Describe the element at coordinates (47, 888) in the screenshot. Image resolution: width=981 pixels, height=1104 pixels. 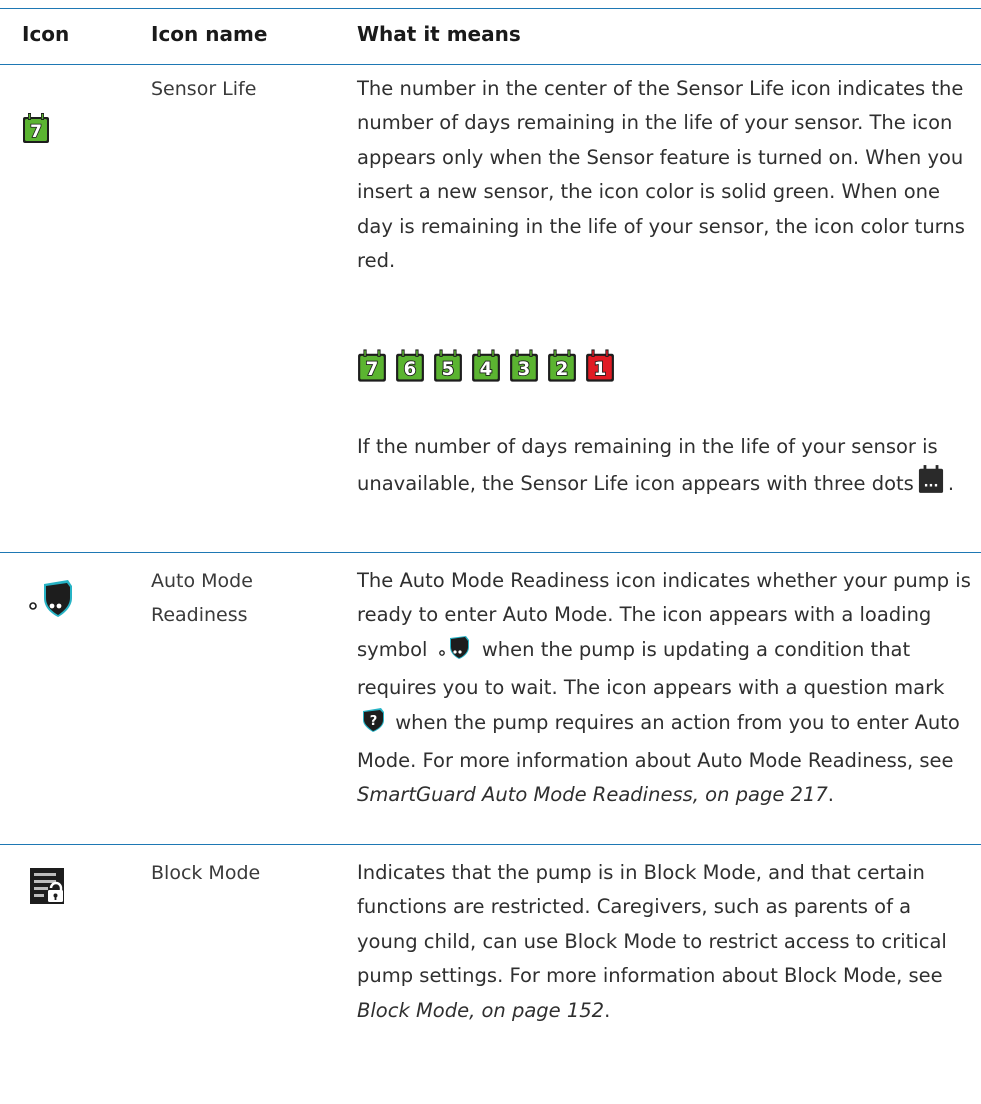
I see `block-mode-lock-icon` at that location.